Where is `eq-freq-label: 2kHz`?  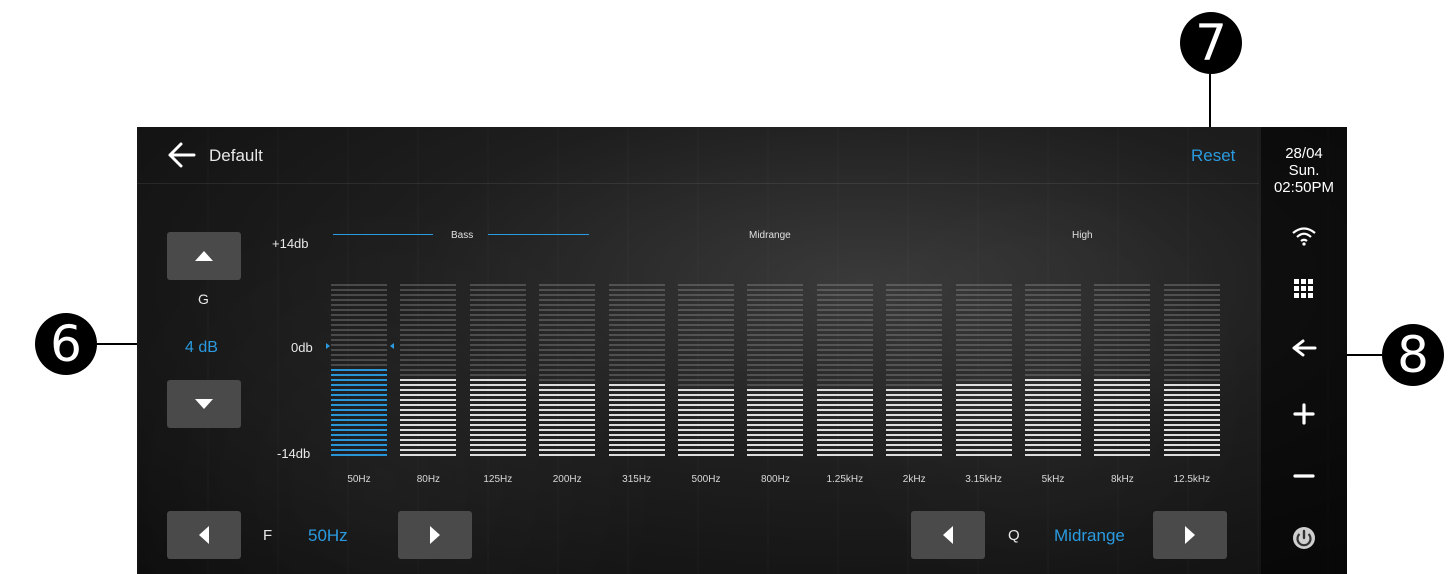 eq-freq-label: 2kHz is located at coordinates (914, 479).